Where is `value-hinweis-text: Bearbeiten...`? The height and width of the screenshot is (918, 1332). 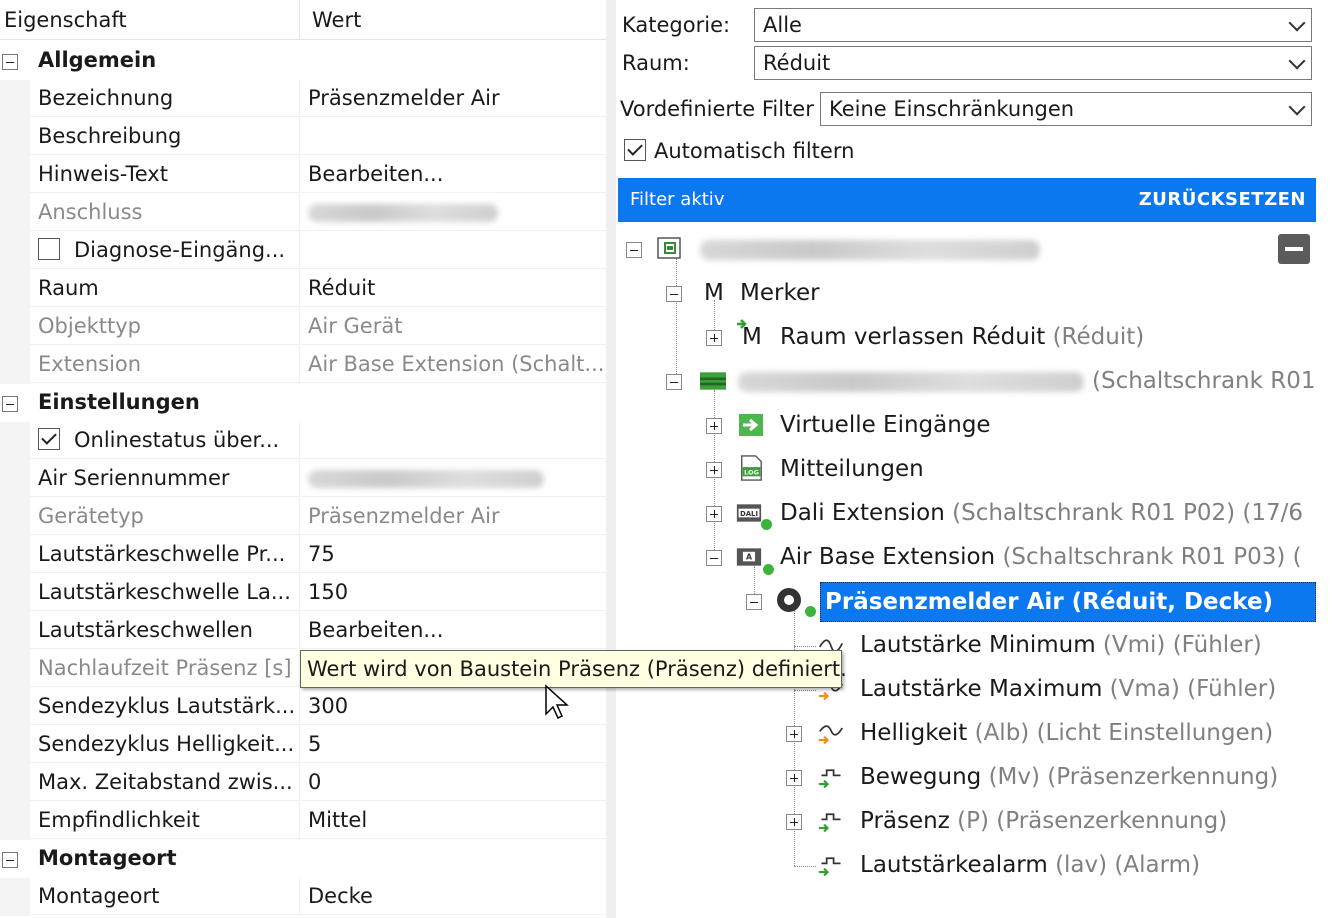
value-hinweis-text: Bearbeiten... is located at coordinates (453, 174).